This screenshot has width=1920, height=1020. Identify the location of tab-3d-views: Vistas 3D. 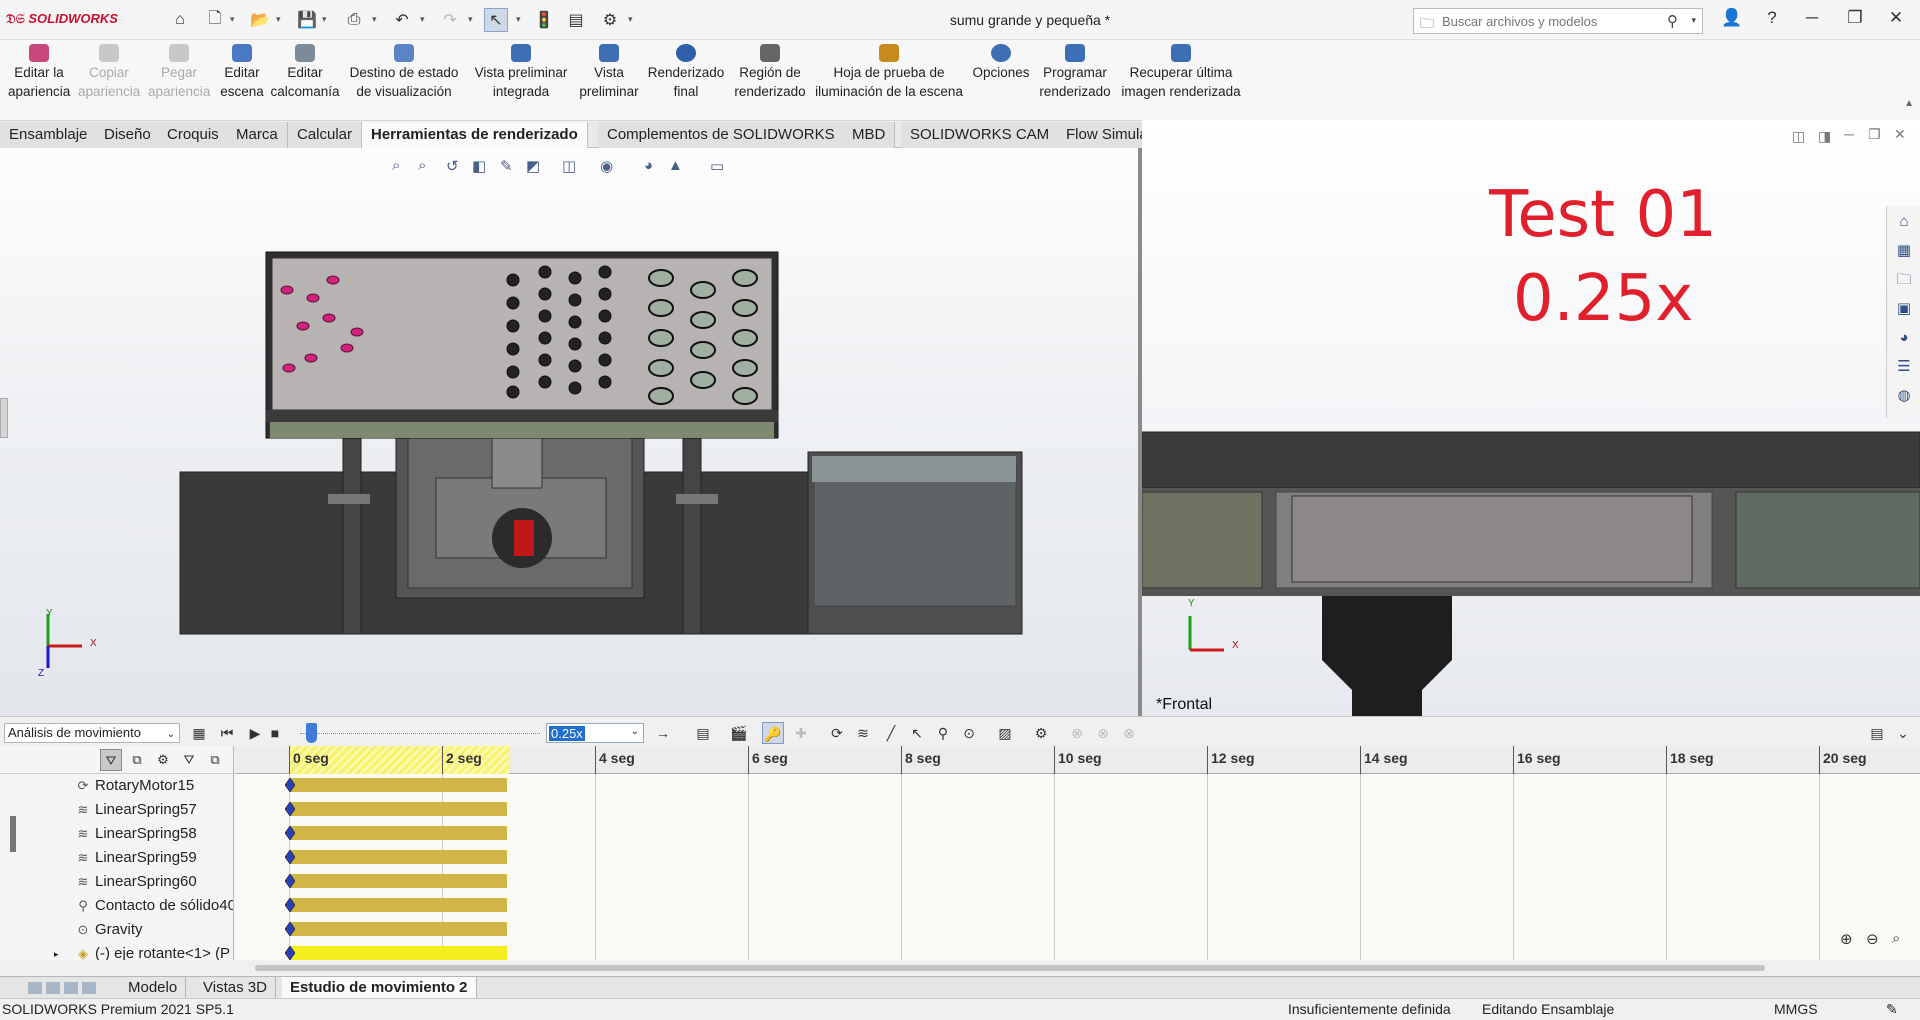
(235, 988).